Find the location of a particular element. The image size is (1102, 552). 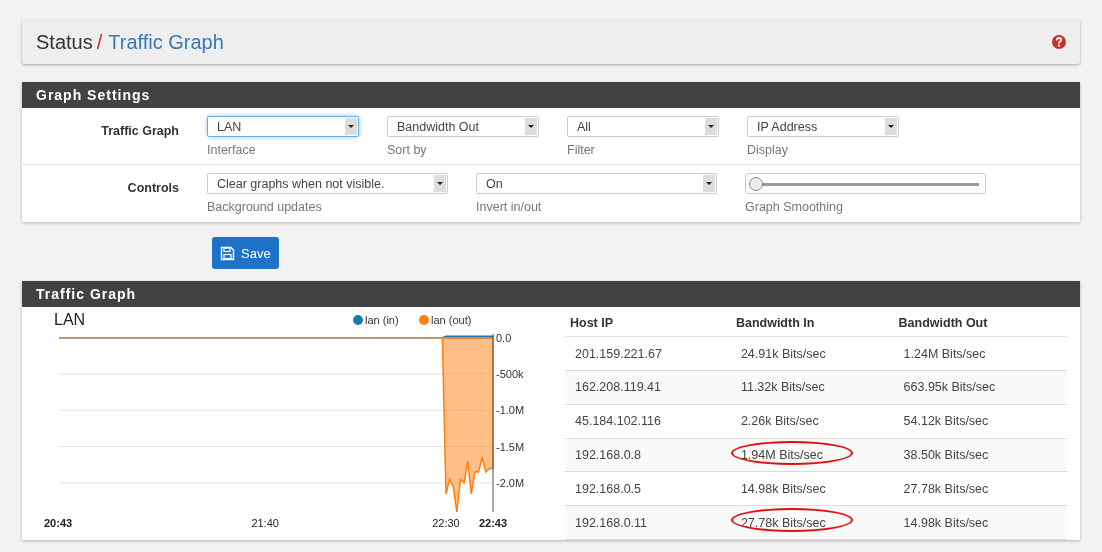

smoothing-slider is located at coordinates (865, 183).